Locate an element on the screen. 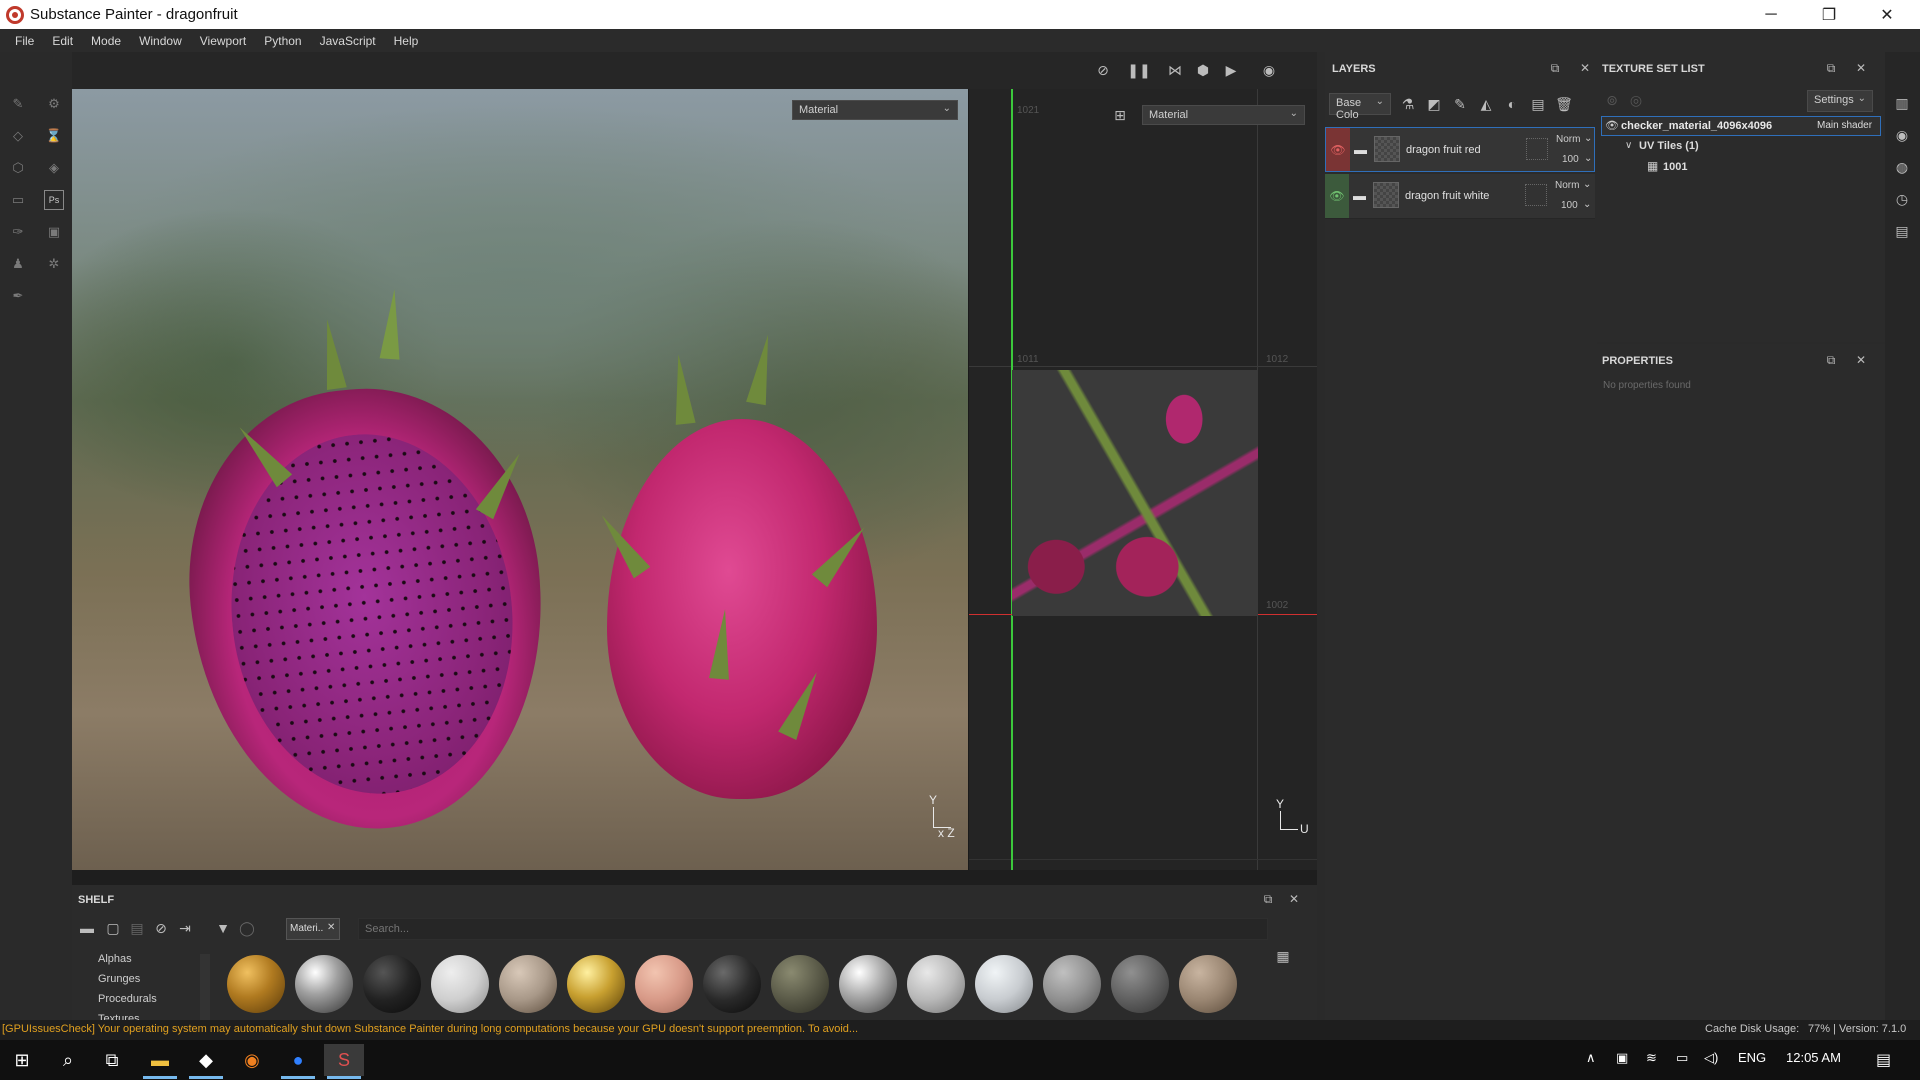  cube-view-icon: ⬢ is located at coordinates (1203, 70).